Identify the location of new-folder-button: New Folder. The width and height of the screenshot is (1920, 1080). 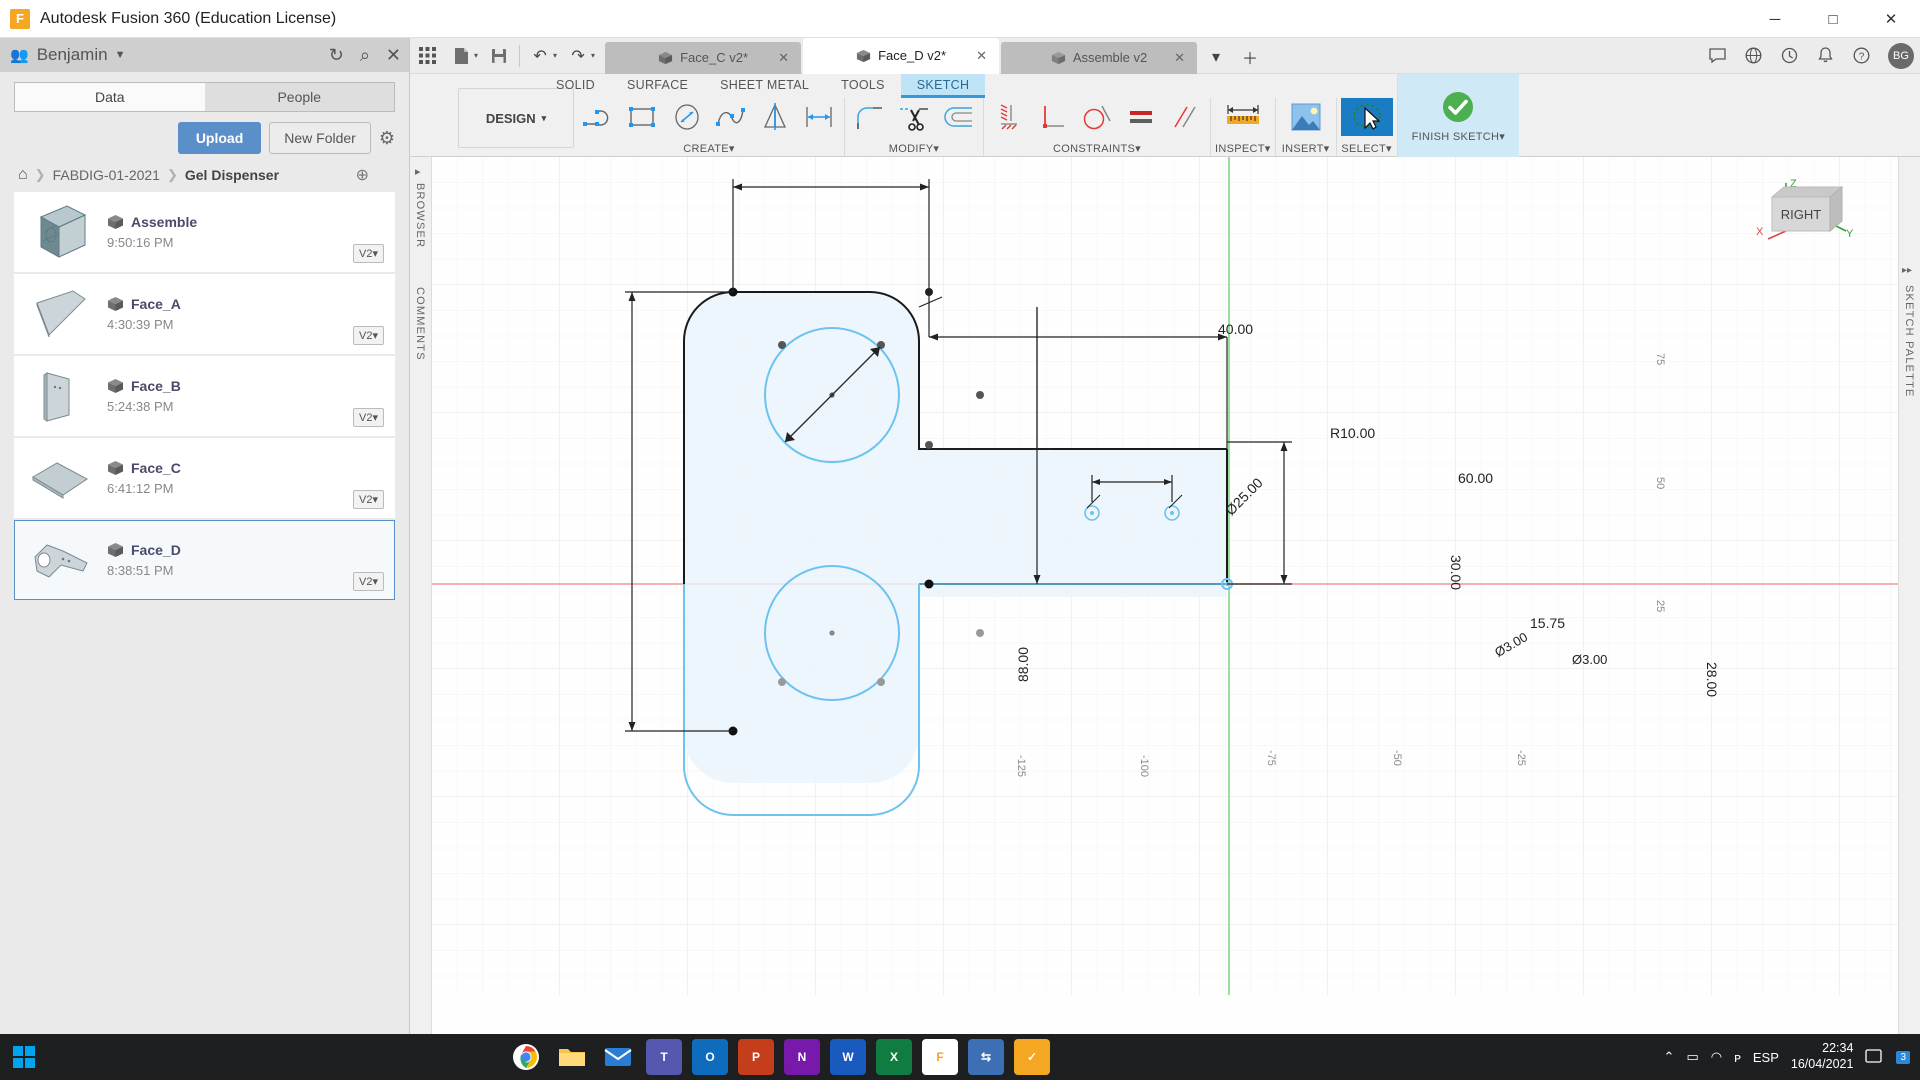
(320, 138).